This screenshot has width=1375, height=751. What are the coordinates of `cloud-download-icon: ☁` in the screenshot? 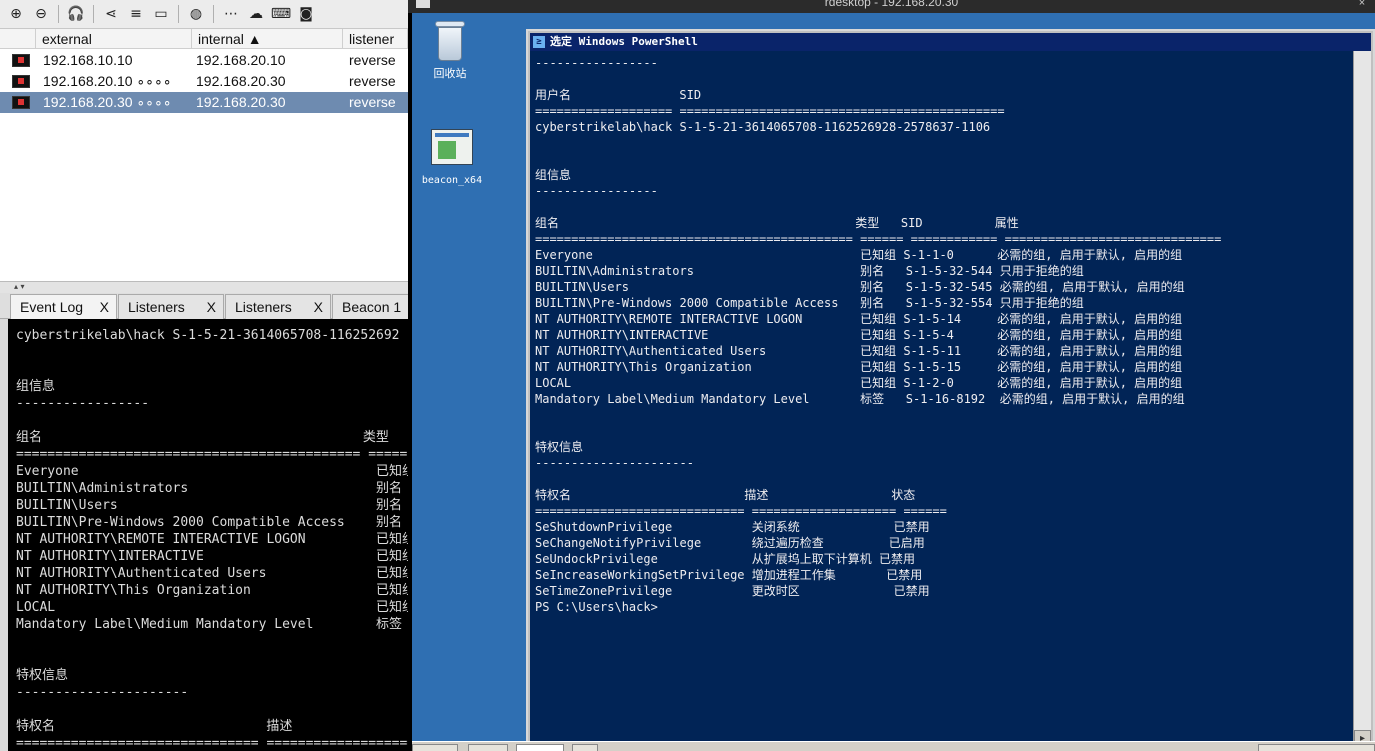 It's located at (256, 14).